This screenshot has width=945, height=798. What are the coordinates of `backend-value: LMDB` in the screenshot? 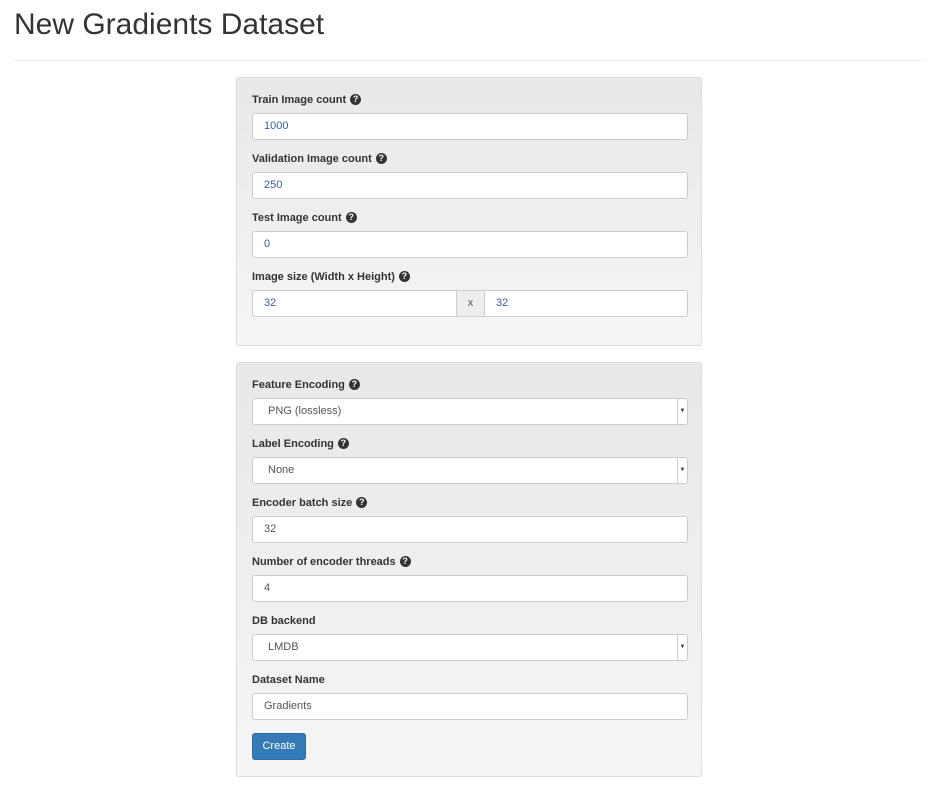 It's located at (283, 647).